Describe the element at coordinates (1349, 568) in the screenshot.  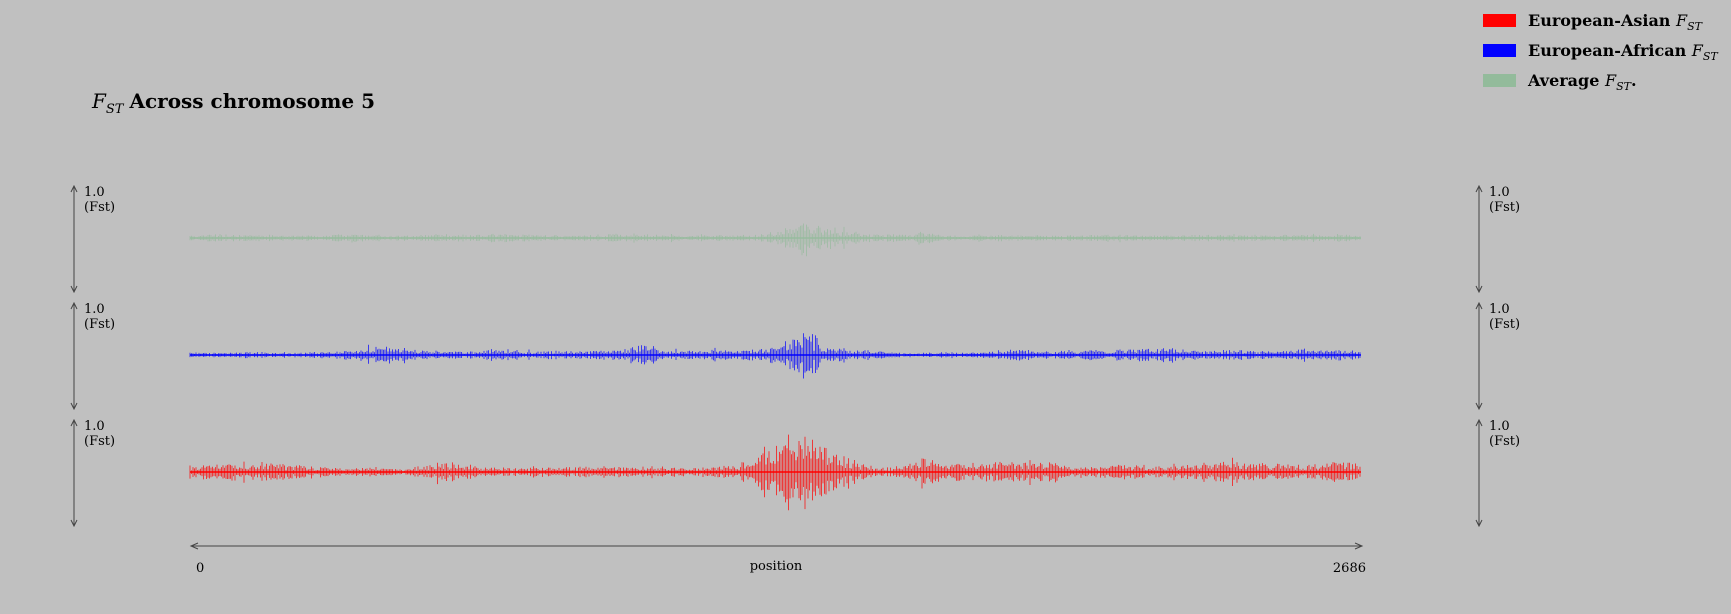
I see `x-tick-label-end: 2686` at that location.